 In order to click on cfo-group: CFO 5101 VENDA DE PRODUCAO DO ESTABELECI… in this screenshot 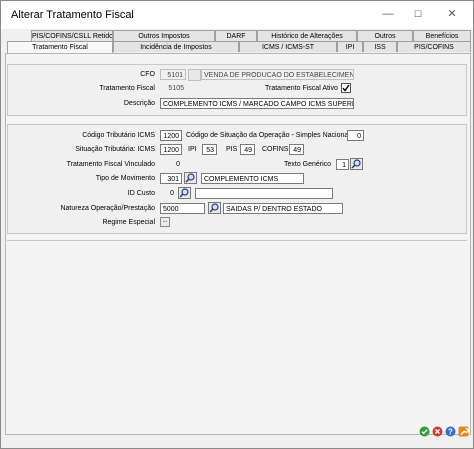, I will do `click(237, 90)`.